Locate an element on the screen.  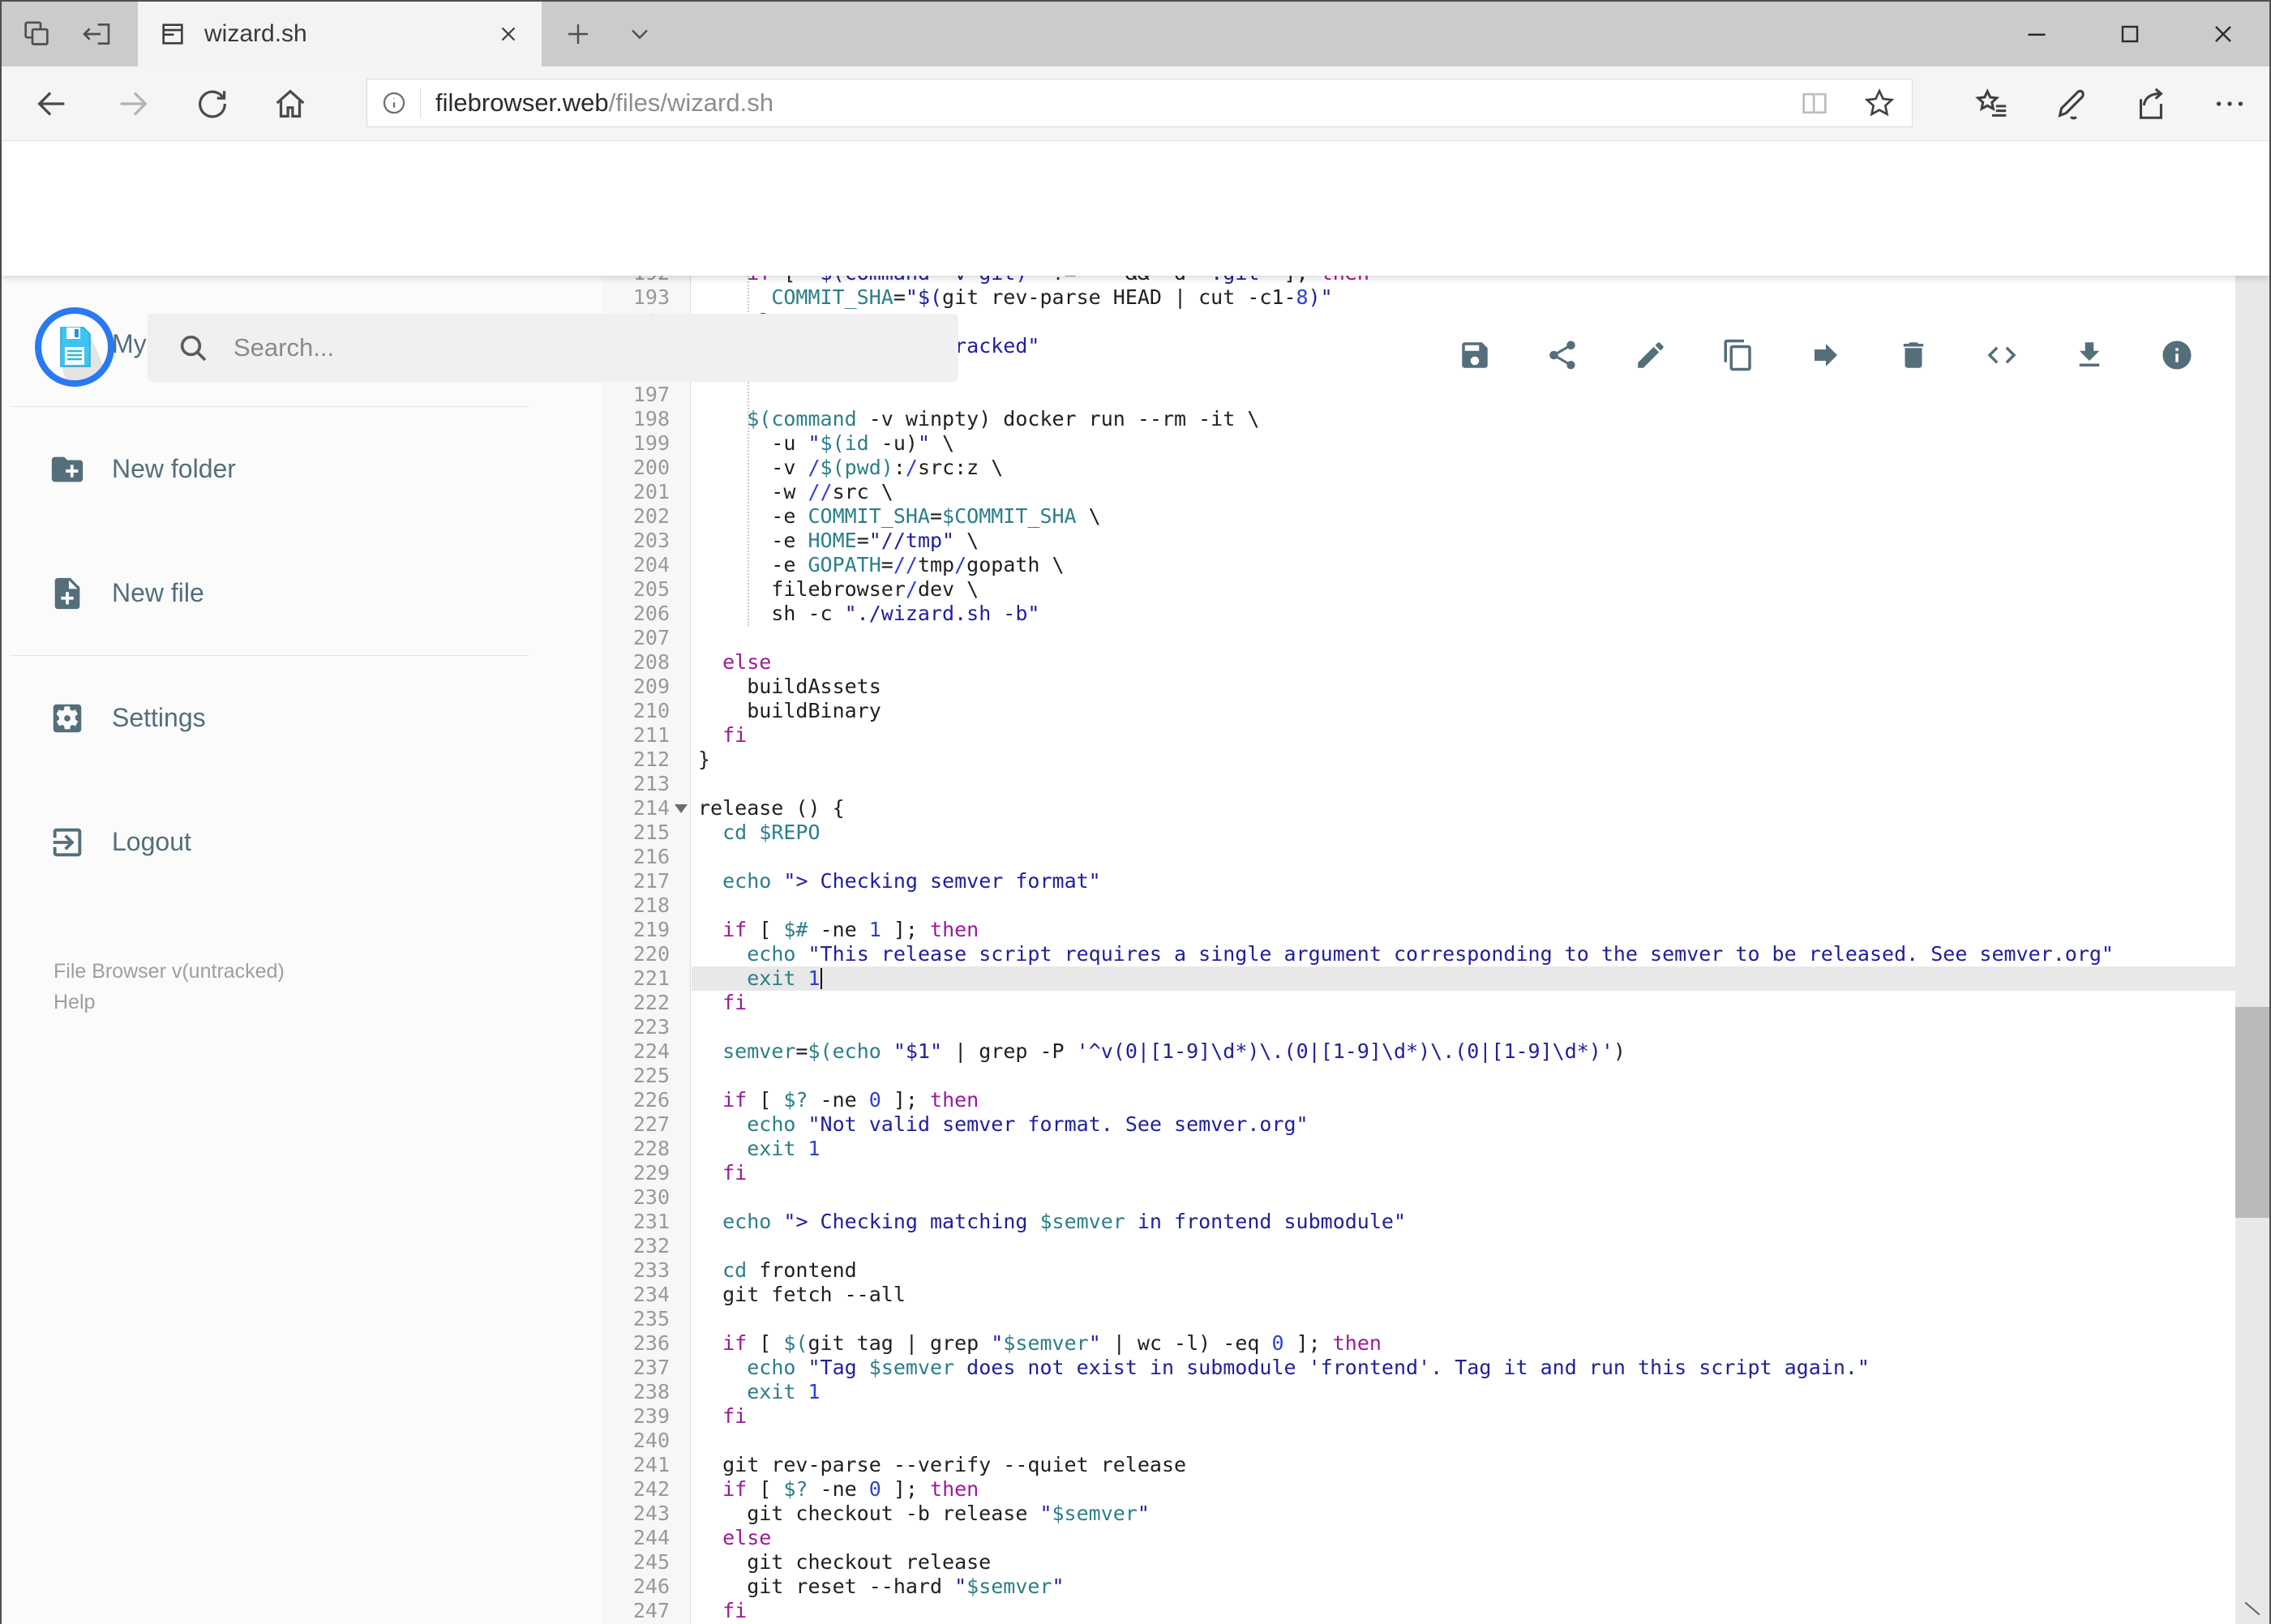
code-line-214: release () { is located at coordinates (1465, 808).